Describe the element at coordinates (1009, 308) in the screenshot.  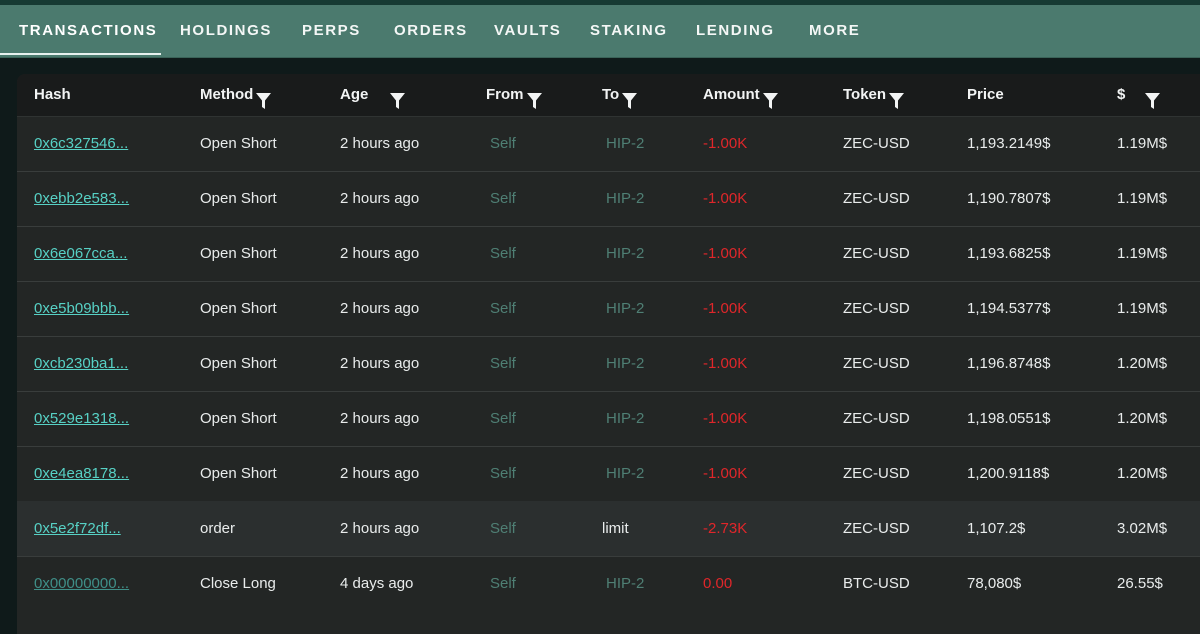
I see `price-cell: 1,194.5377$` at that location.